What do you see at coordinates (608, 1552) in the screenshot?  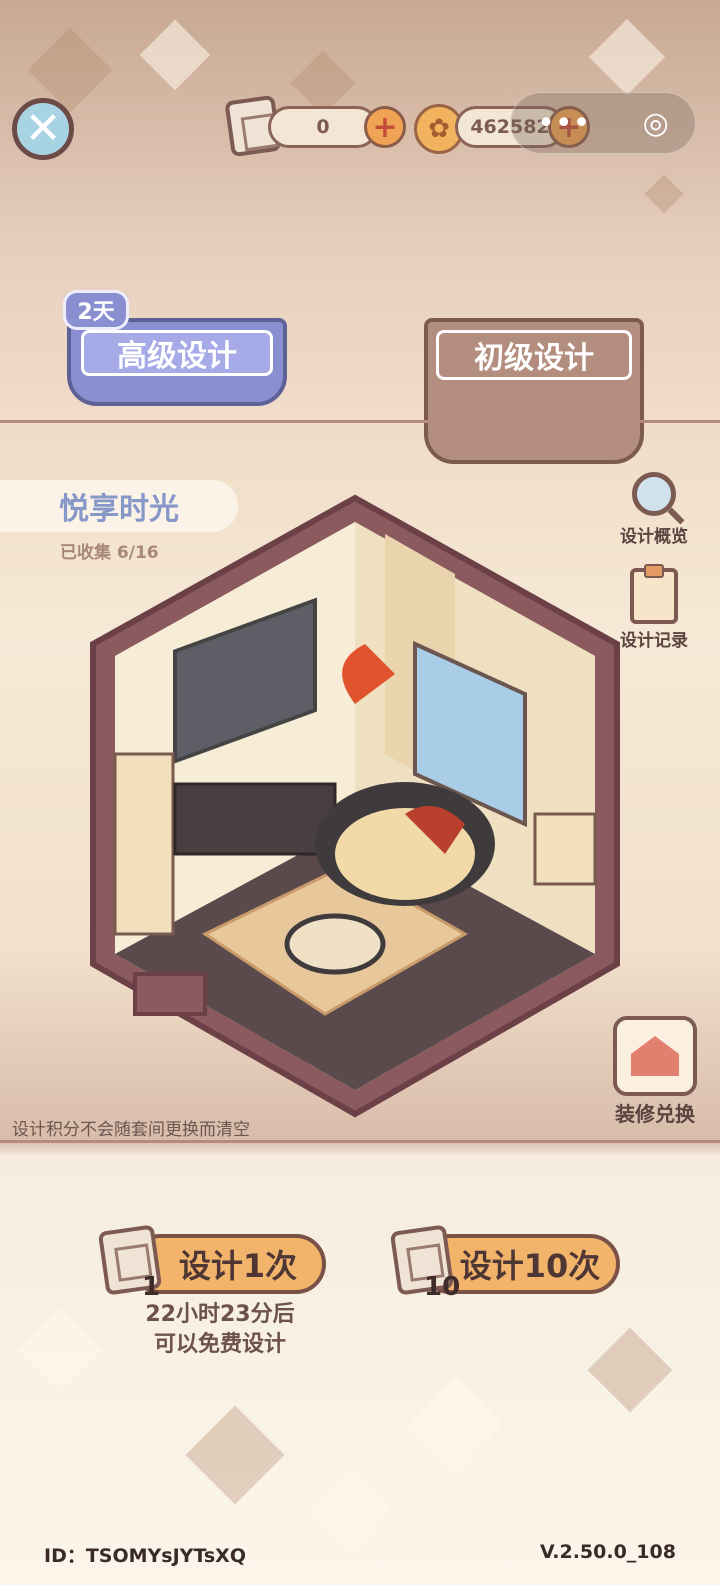 I see `app-version: V.2.50.0_108` at bounding box center [608, 1552].